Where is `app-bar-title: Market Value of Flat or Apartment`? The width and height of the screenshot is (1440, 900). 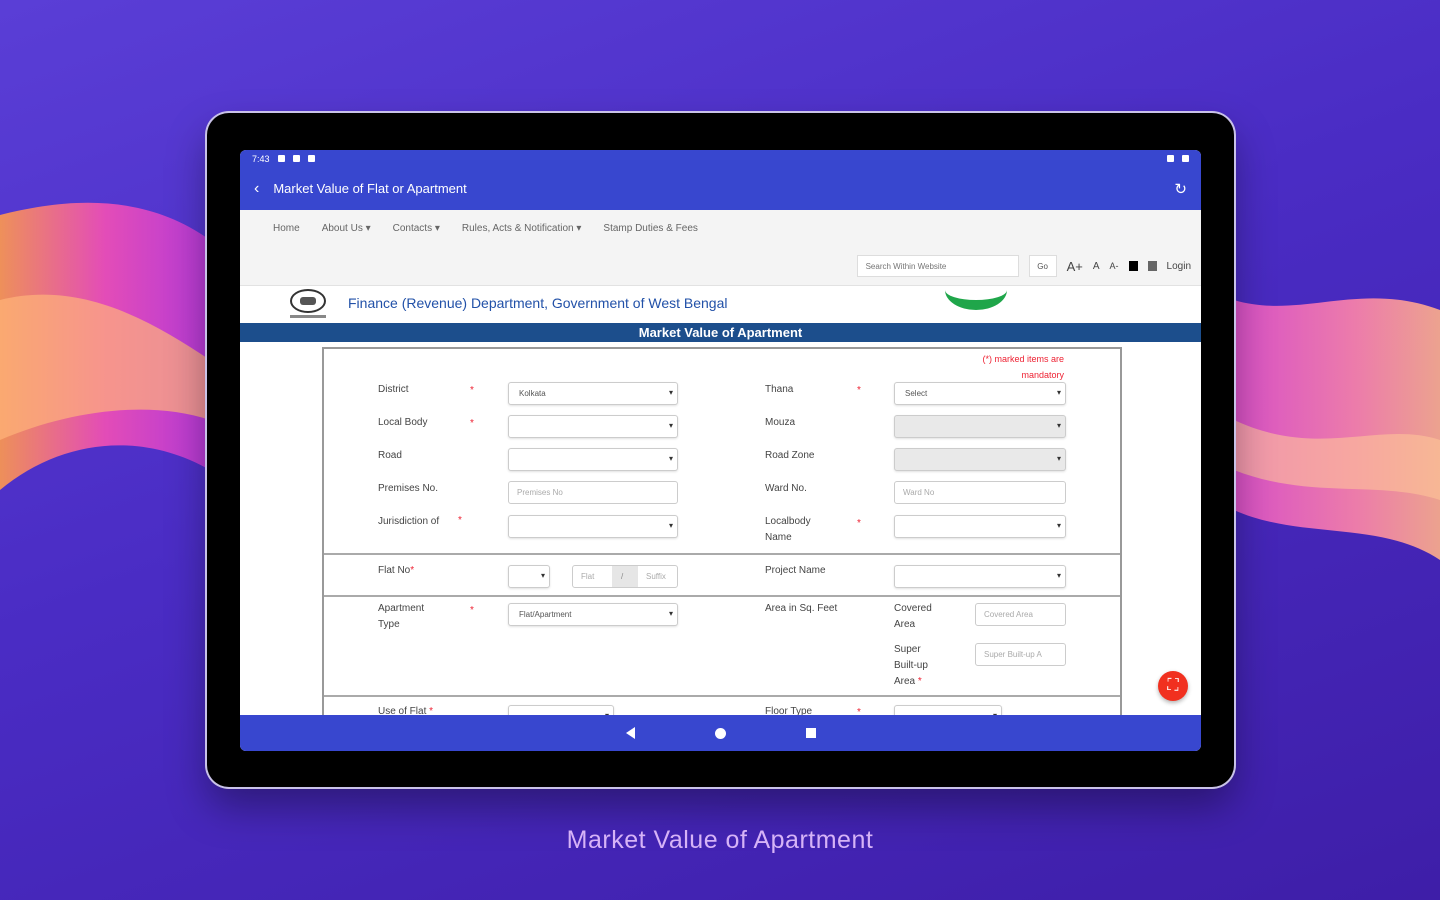
app-bar-title: Market Value of Flat or Apartment is located at coordinates (370, 188).